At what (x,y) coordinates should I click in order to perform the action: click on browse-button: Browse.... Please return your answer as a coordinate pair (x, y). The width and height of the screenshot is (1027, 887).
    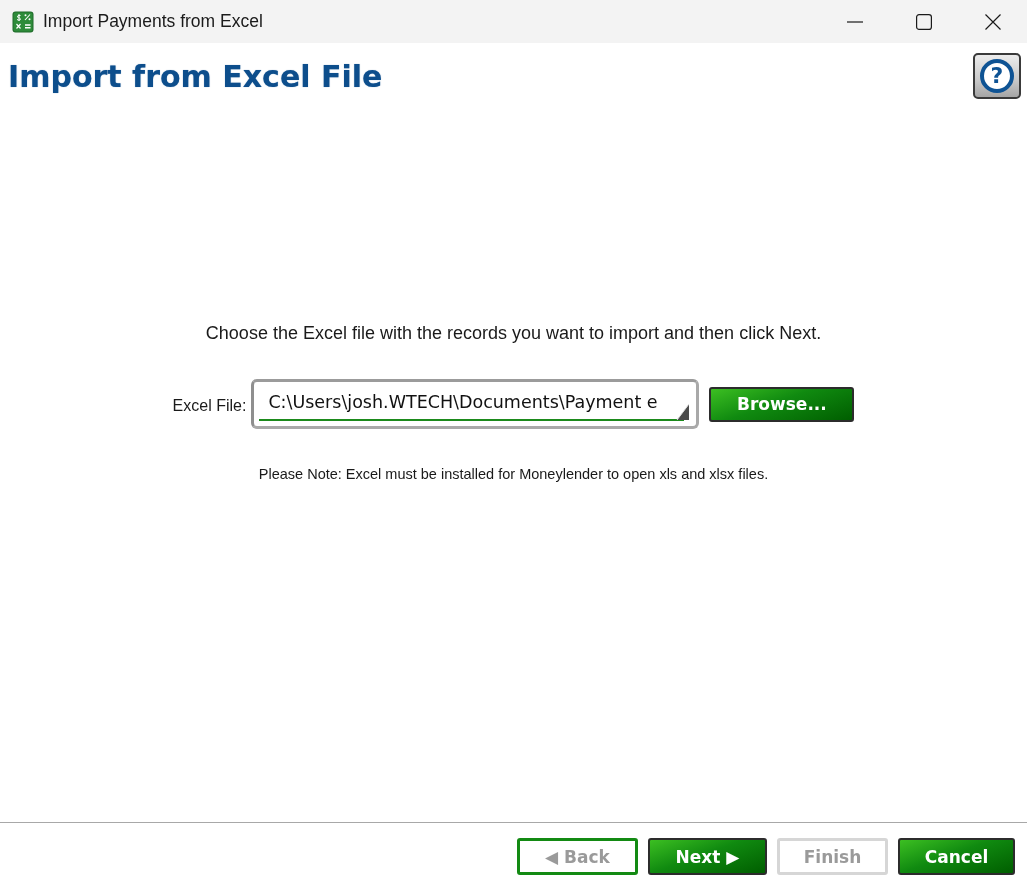
    Looking at the image, I should click on (782, 404).